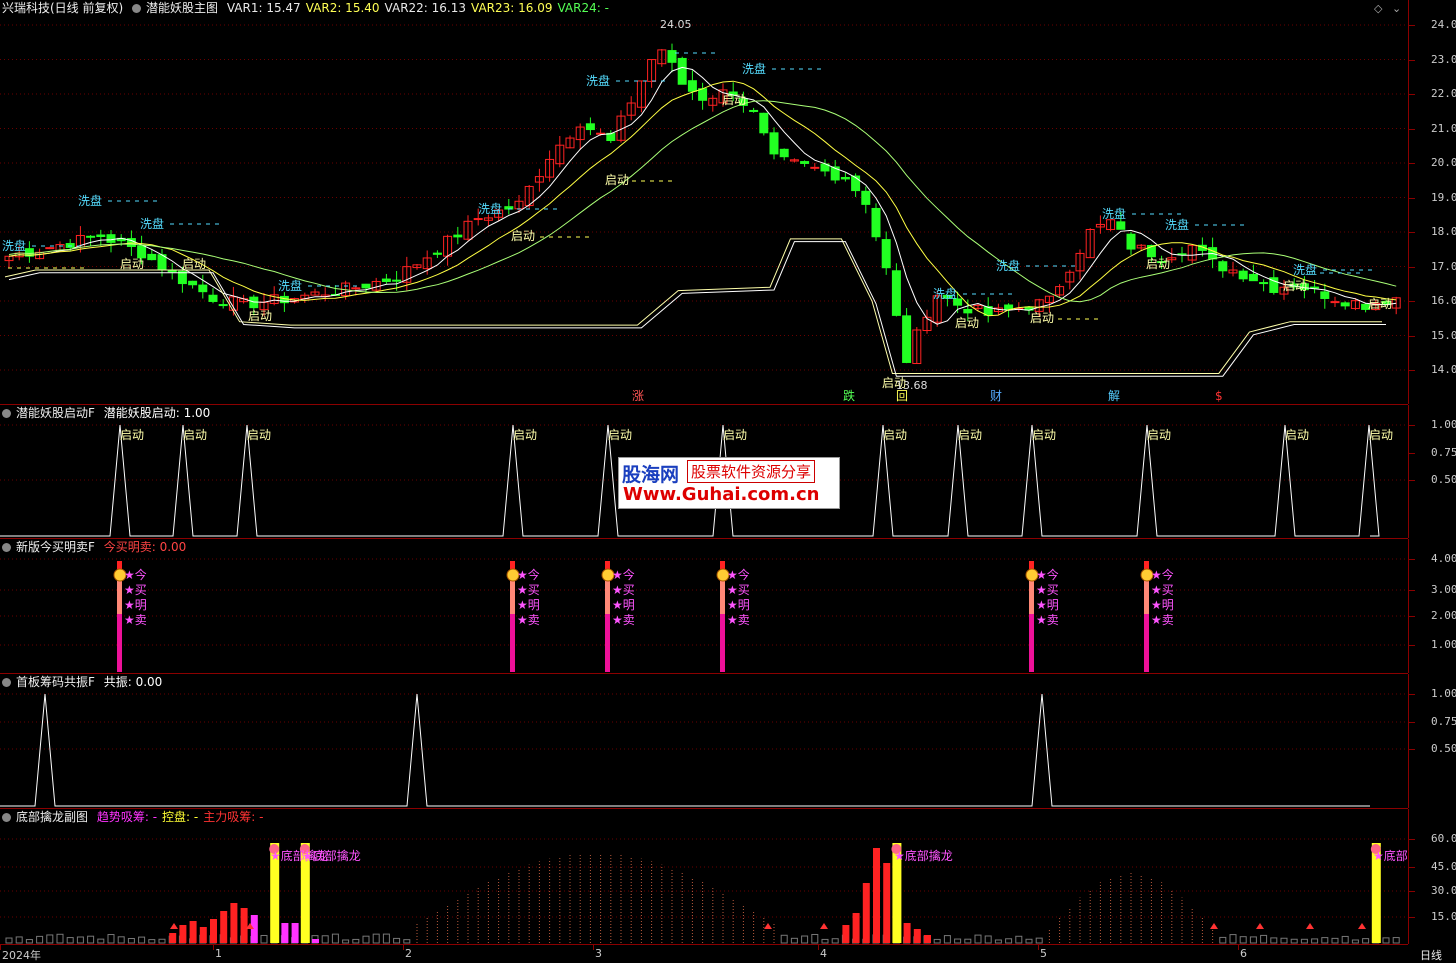 The height and width of the screenshot is (963, 1456). What do you see at coordinates (62, 8) in the screenshot?
I see `stock-name: 兴瑞科技(日线 前复权)` at bounding box center [62, 8].